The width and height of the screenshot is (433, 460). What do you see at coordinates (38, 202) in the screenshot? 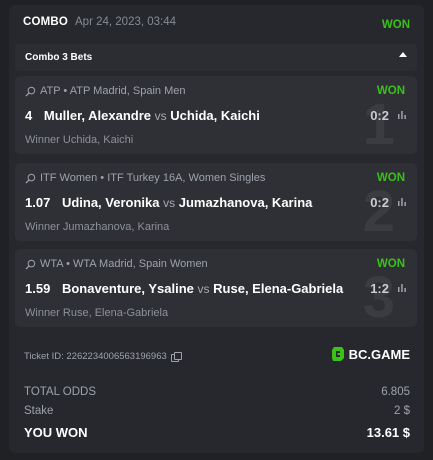
I see `bet-odds: 1.07` at bounding box center [38, 202].